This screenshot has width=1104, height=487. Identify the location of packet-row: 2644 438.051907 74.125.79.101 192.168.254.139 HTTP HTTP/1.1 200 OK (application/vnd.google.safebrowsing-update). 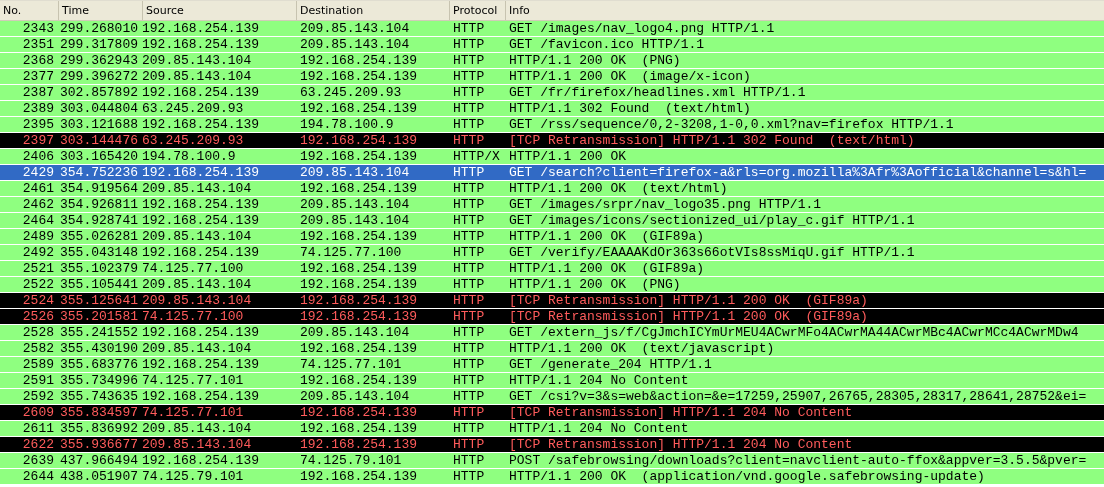
(552, 477).